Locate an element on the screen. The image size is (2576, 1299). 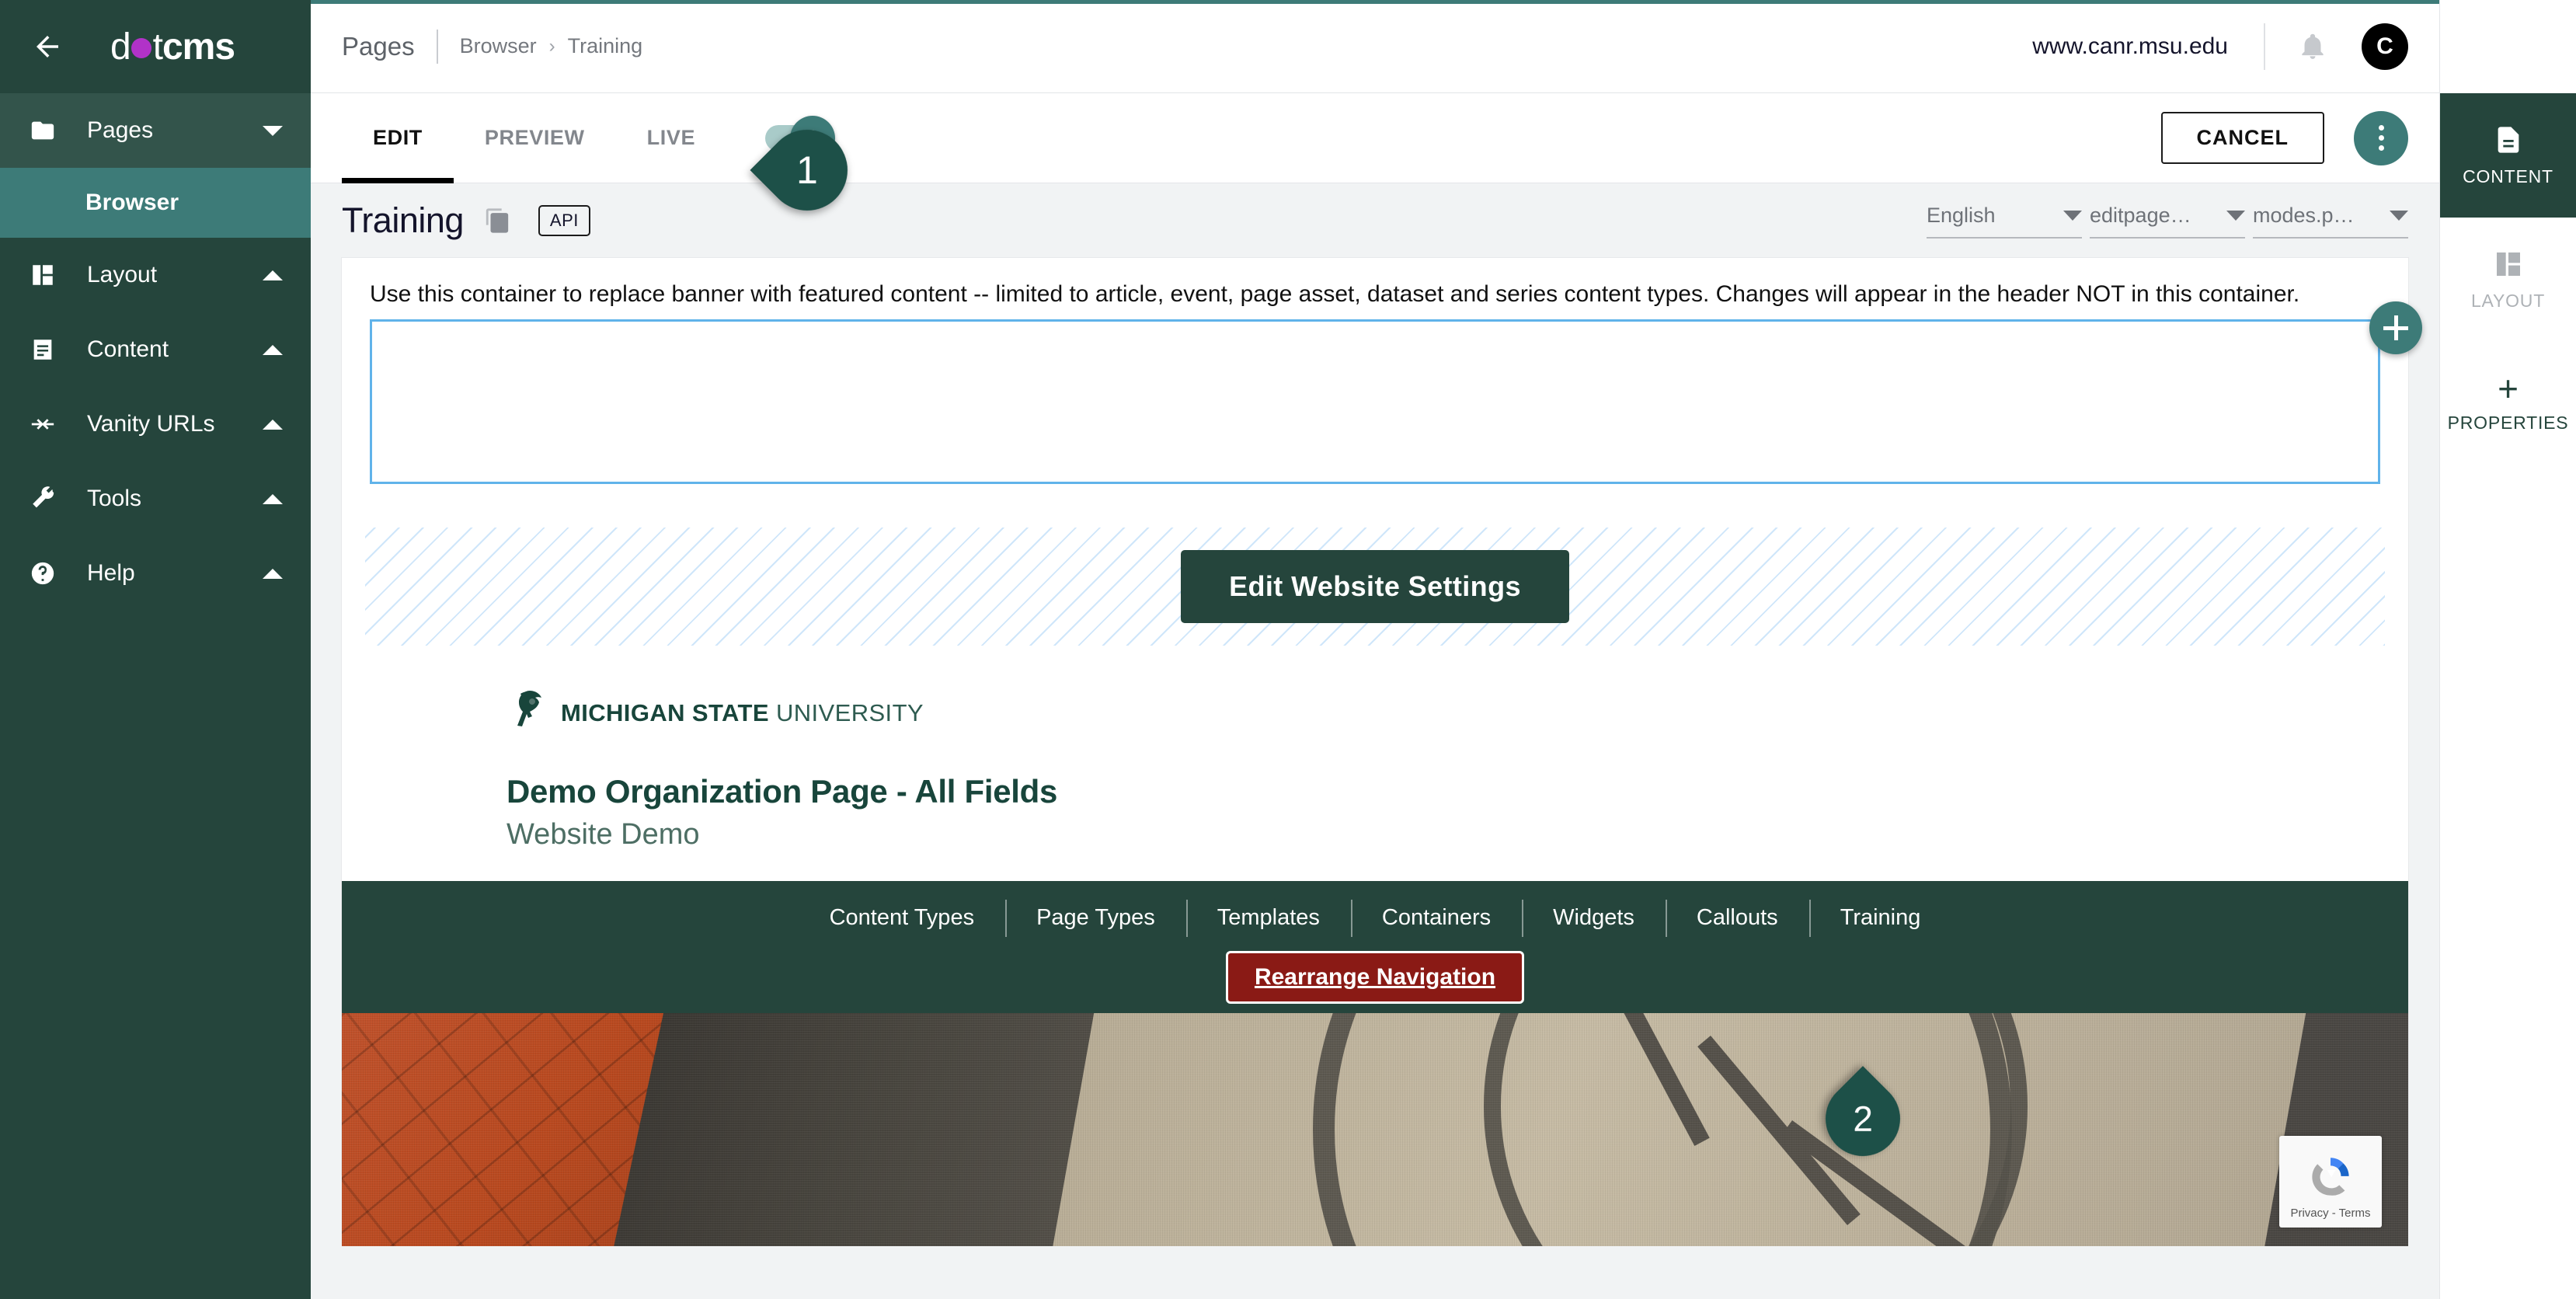
wrench-icon is located at coordinates (48, 499).